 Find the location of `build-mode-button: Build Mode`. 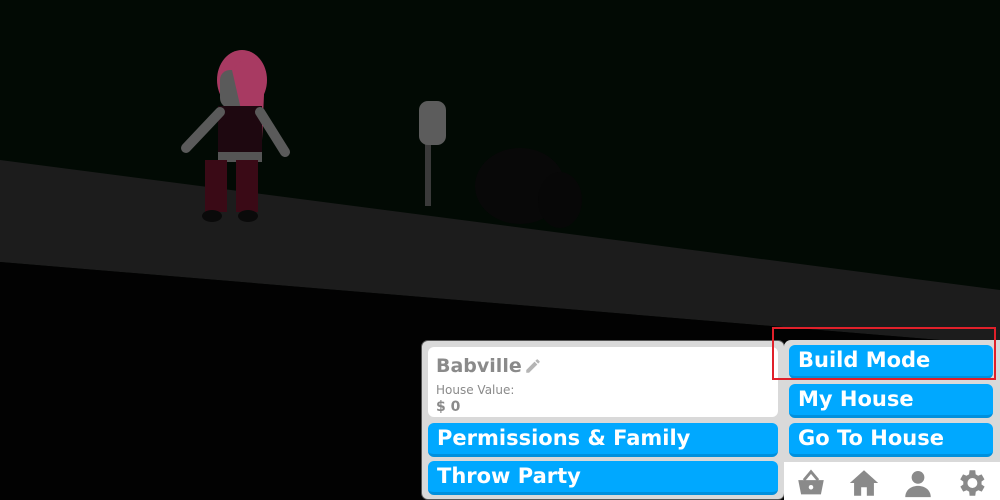

build-mode-button: Build Mode is located at coordinates (891, 362).